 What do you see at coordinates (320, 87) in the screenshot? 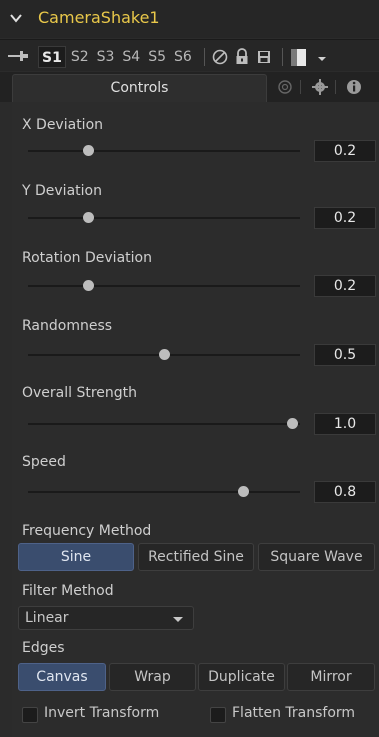
I see `gear-icon` at bounding box center [320, 87].